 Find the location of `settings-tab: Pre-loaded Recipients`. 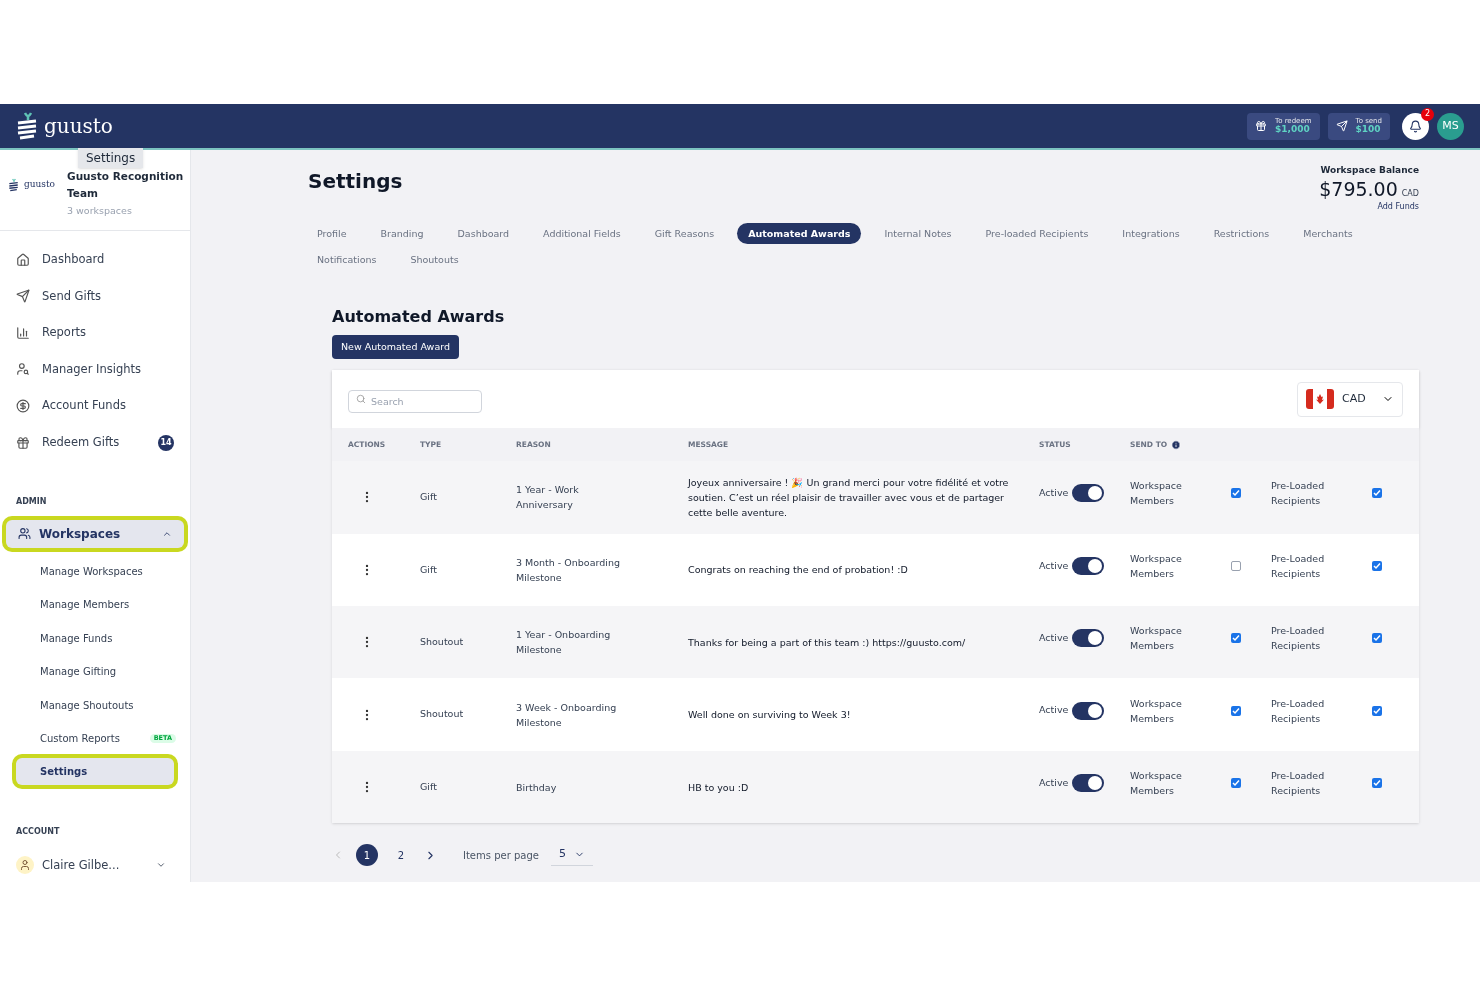

settings-tab: Pre-loaded Recipients is located at coordinates (1037, 234).